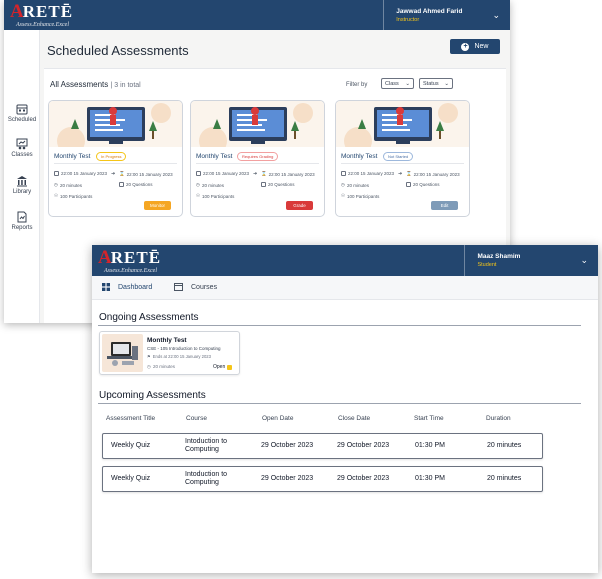  I want to click on ongoing-duration-text: 20 minutes, so click(163, 366).